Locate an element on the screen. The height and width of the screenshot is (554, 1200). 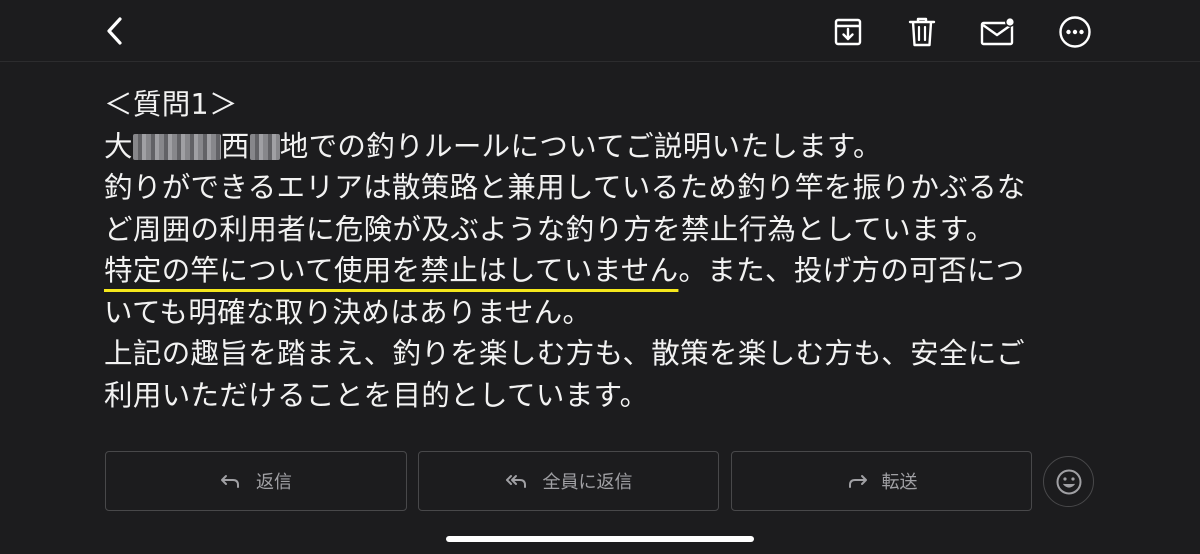
ellipsis-circle-icon is located at coordinates (1075, 32).